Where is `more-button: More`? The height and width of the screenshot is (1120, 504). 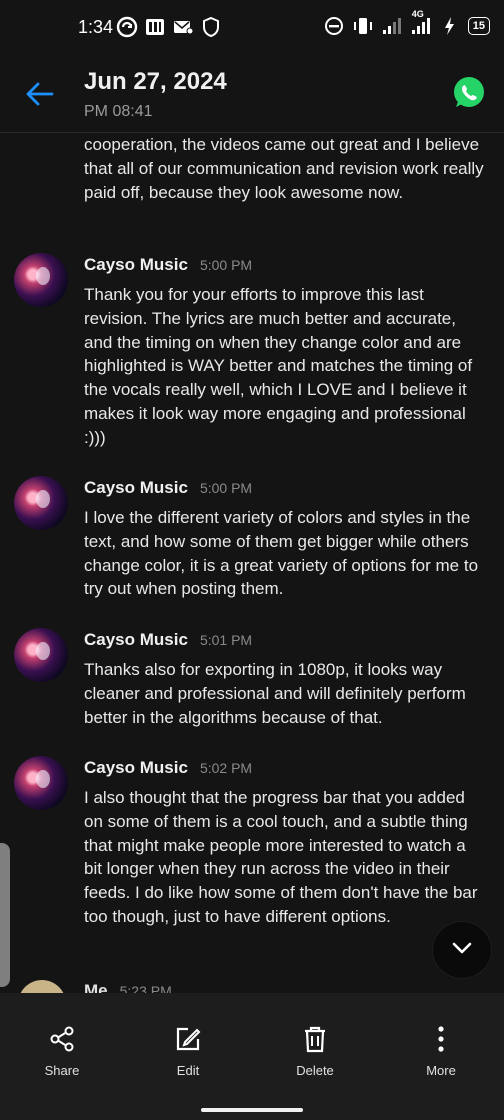
more-button: More is located at coordinates (441, 1049).